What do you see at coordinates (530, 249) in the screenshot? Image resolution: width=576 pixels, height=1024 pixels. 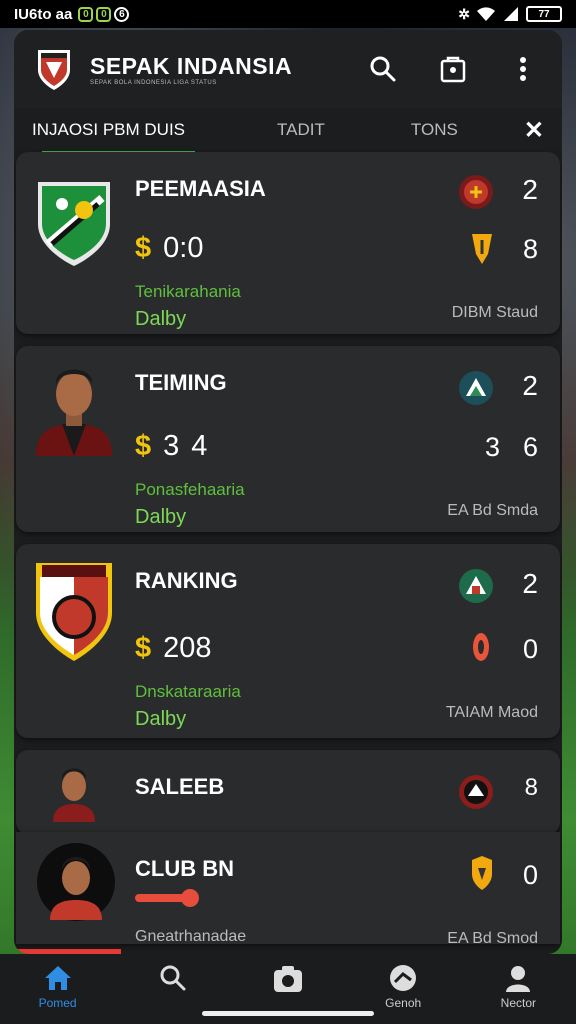 I see `card-value: 8` at bounding box center [530, 249].